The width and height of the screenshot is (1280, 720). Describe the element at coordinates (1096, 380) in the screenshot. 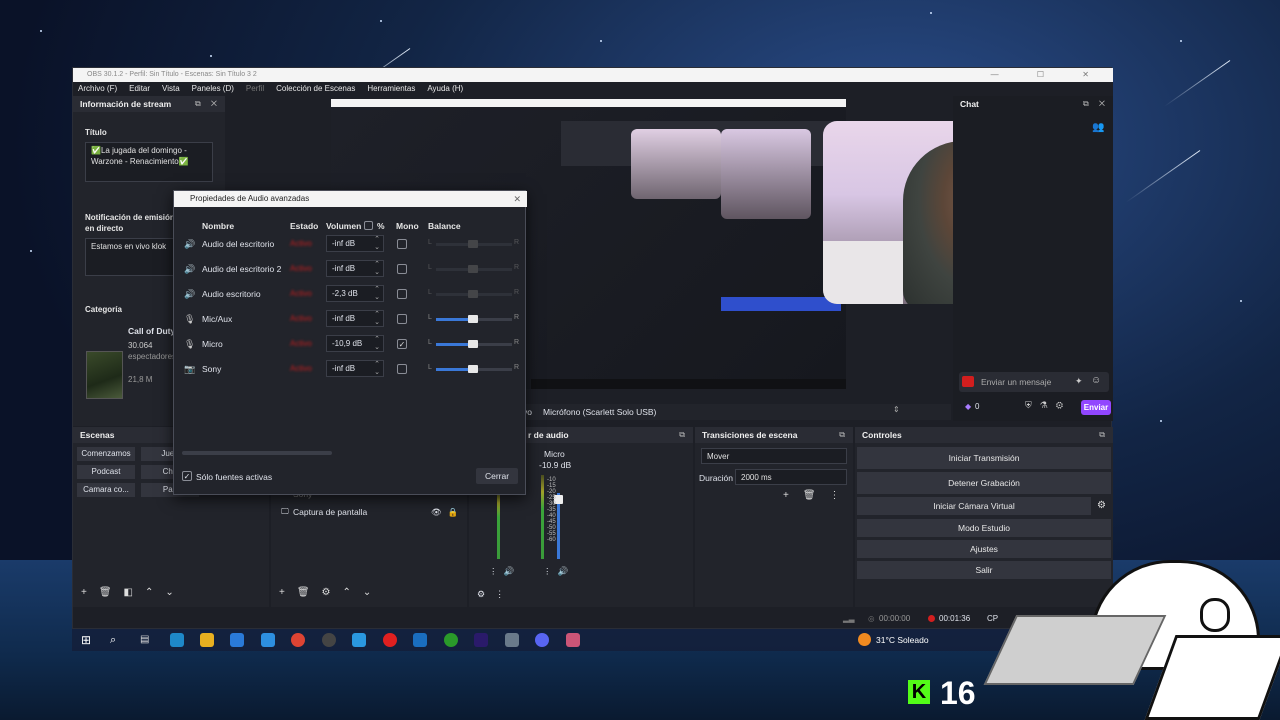

I see `emote-icon: ☺` at that location.